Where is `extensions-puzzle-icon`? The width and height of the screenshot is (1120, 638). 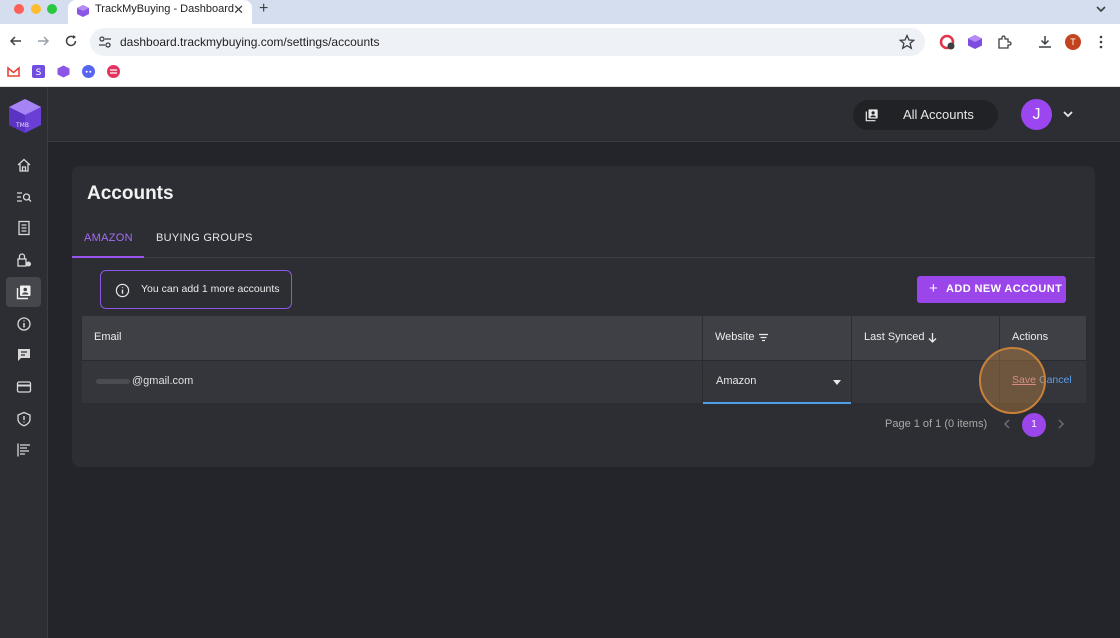 extensions-puzzle-icon is located at coordinates (1004, 42).